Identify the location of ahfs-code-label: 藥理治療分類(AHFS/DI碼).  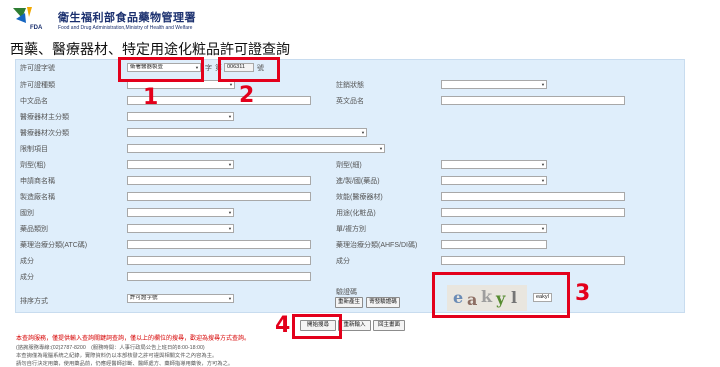
(377, 245).